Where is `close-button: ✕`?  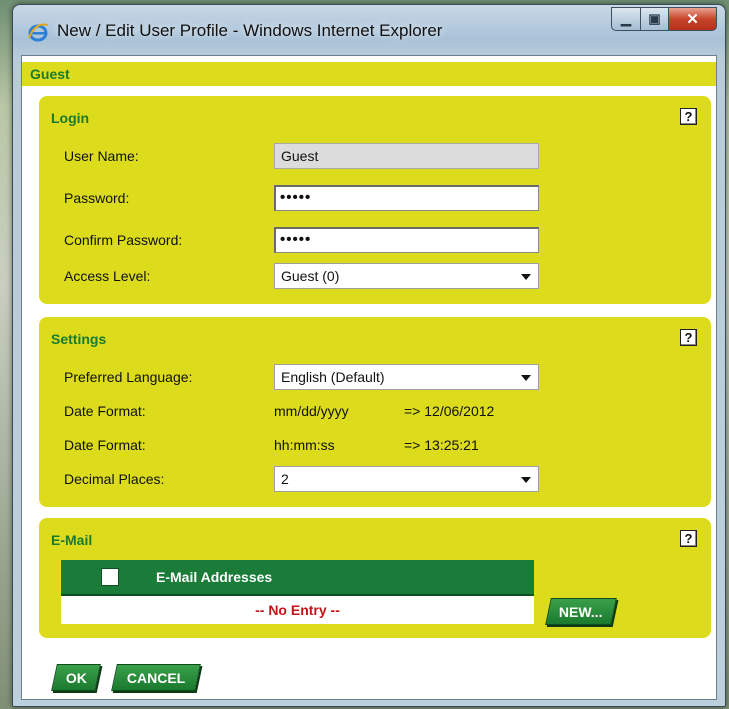 close-button: ✕ is located at coordinates (693, 19).